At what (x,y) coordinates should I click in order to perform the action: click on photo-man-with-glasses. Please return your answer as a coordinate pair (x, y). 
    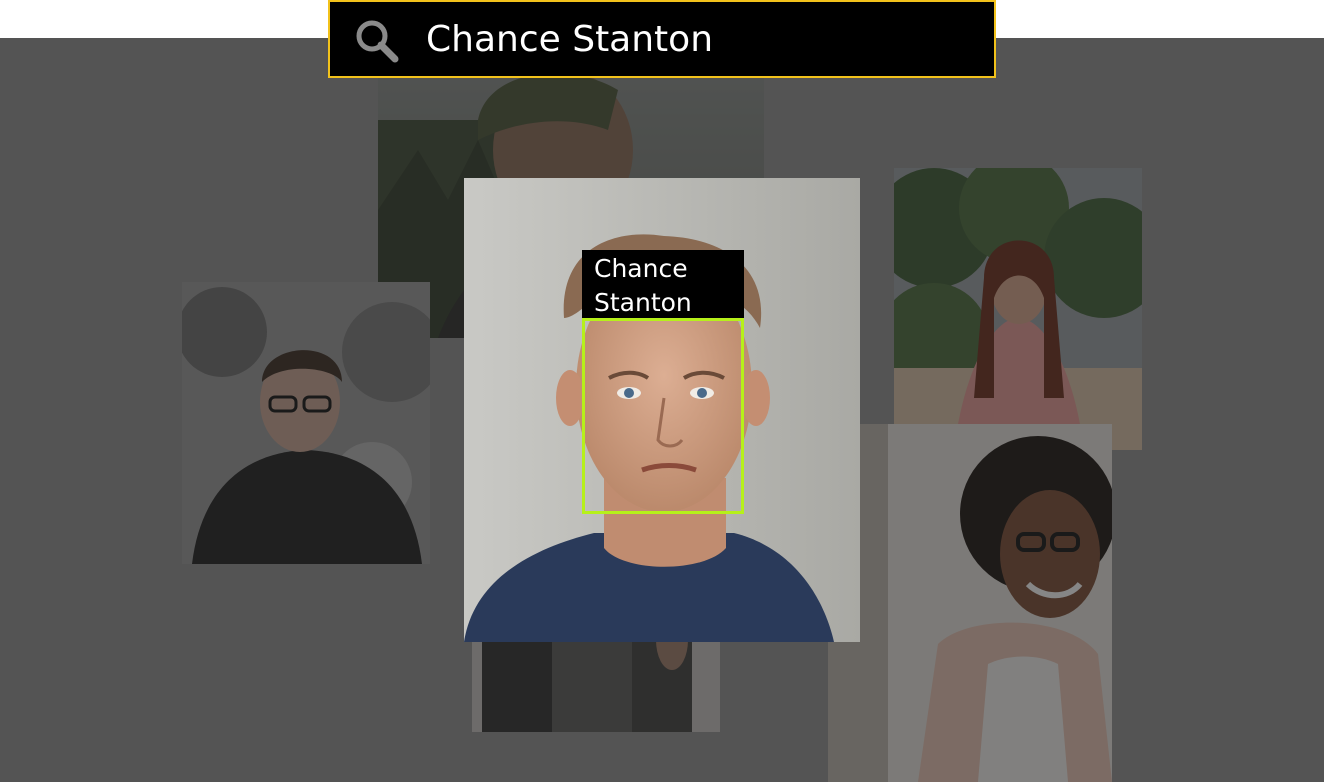
    Looking at the image, I should click on (306, 423).